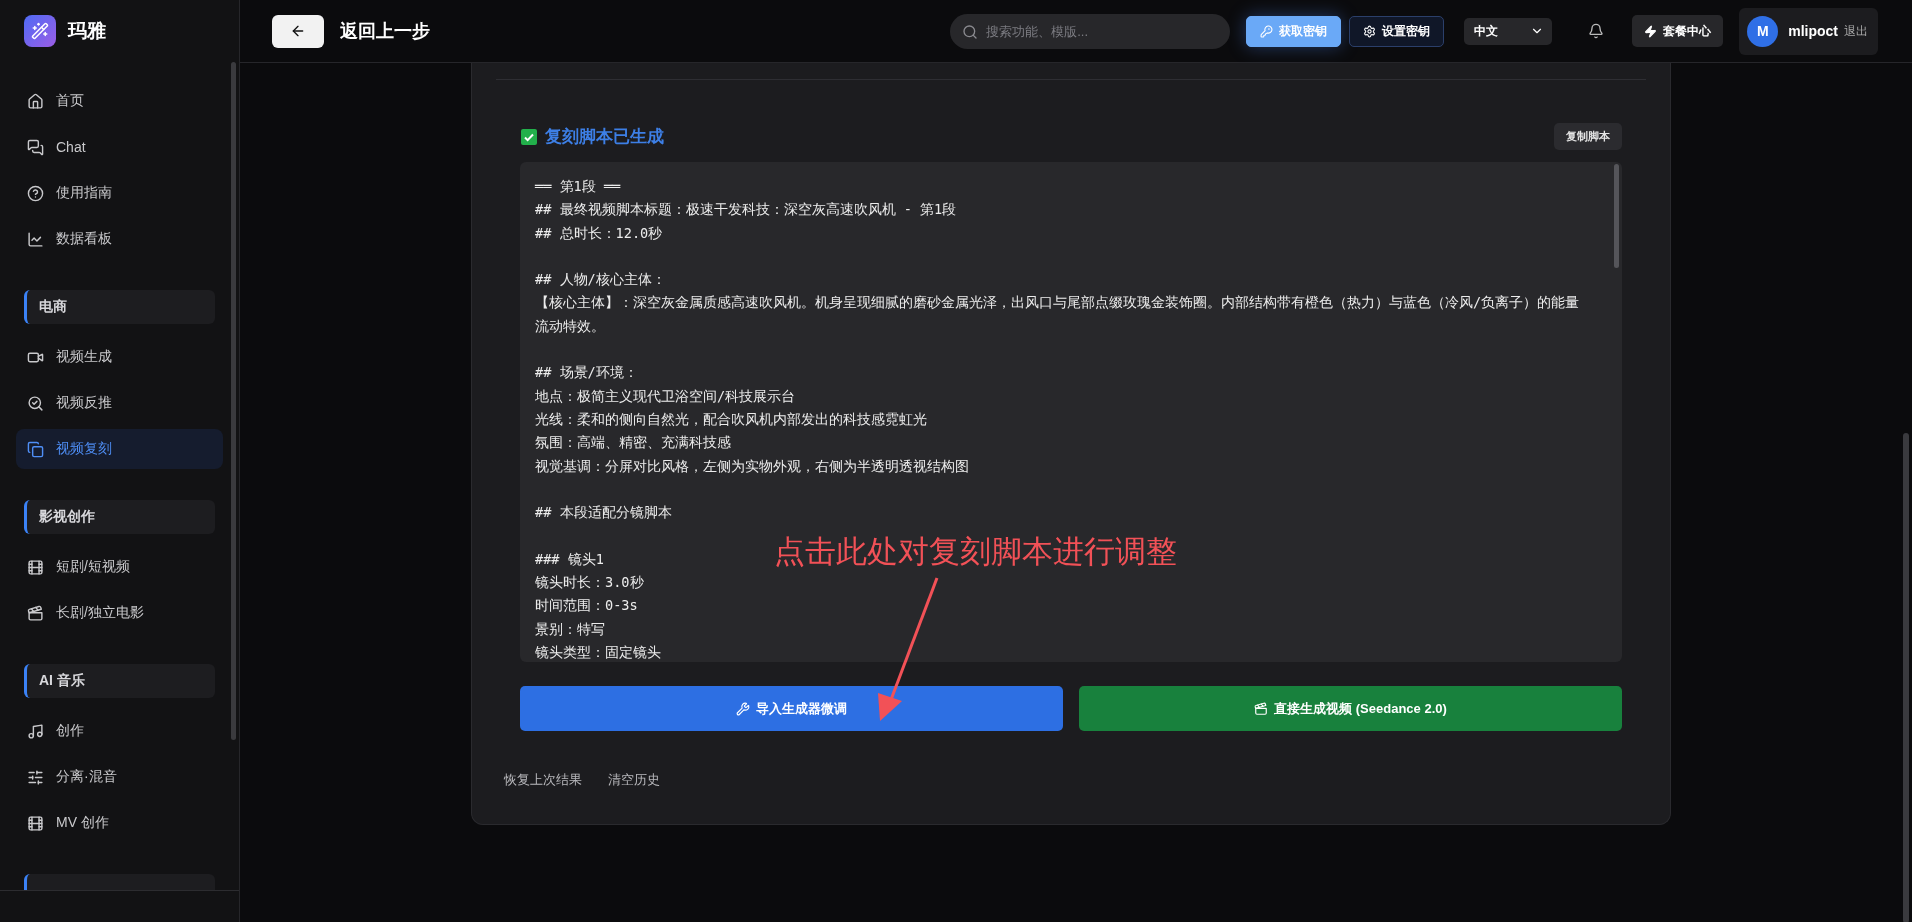  What do you see at coordinates (569, 559) in the screenshot?
I see `script-line: ### 镜头1` at bounding box center [569, 559].